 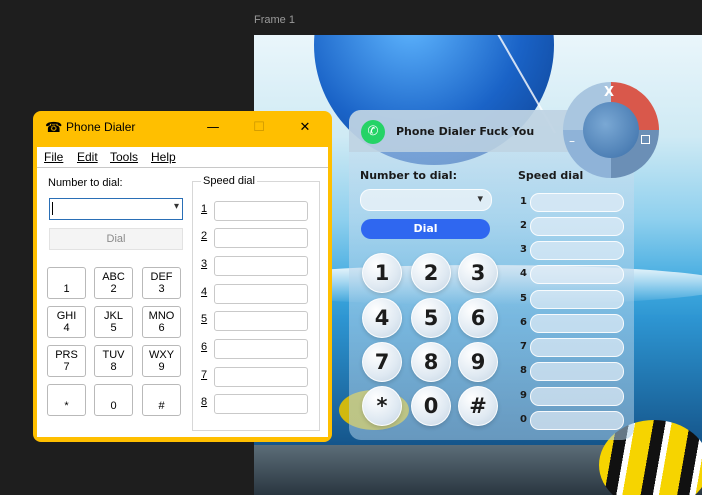 What do you see at coordinates (523, 395) in the screenshot?
I see `glass-speed-dial-number: 9` at bounding box center [523, 395].